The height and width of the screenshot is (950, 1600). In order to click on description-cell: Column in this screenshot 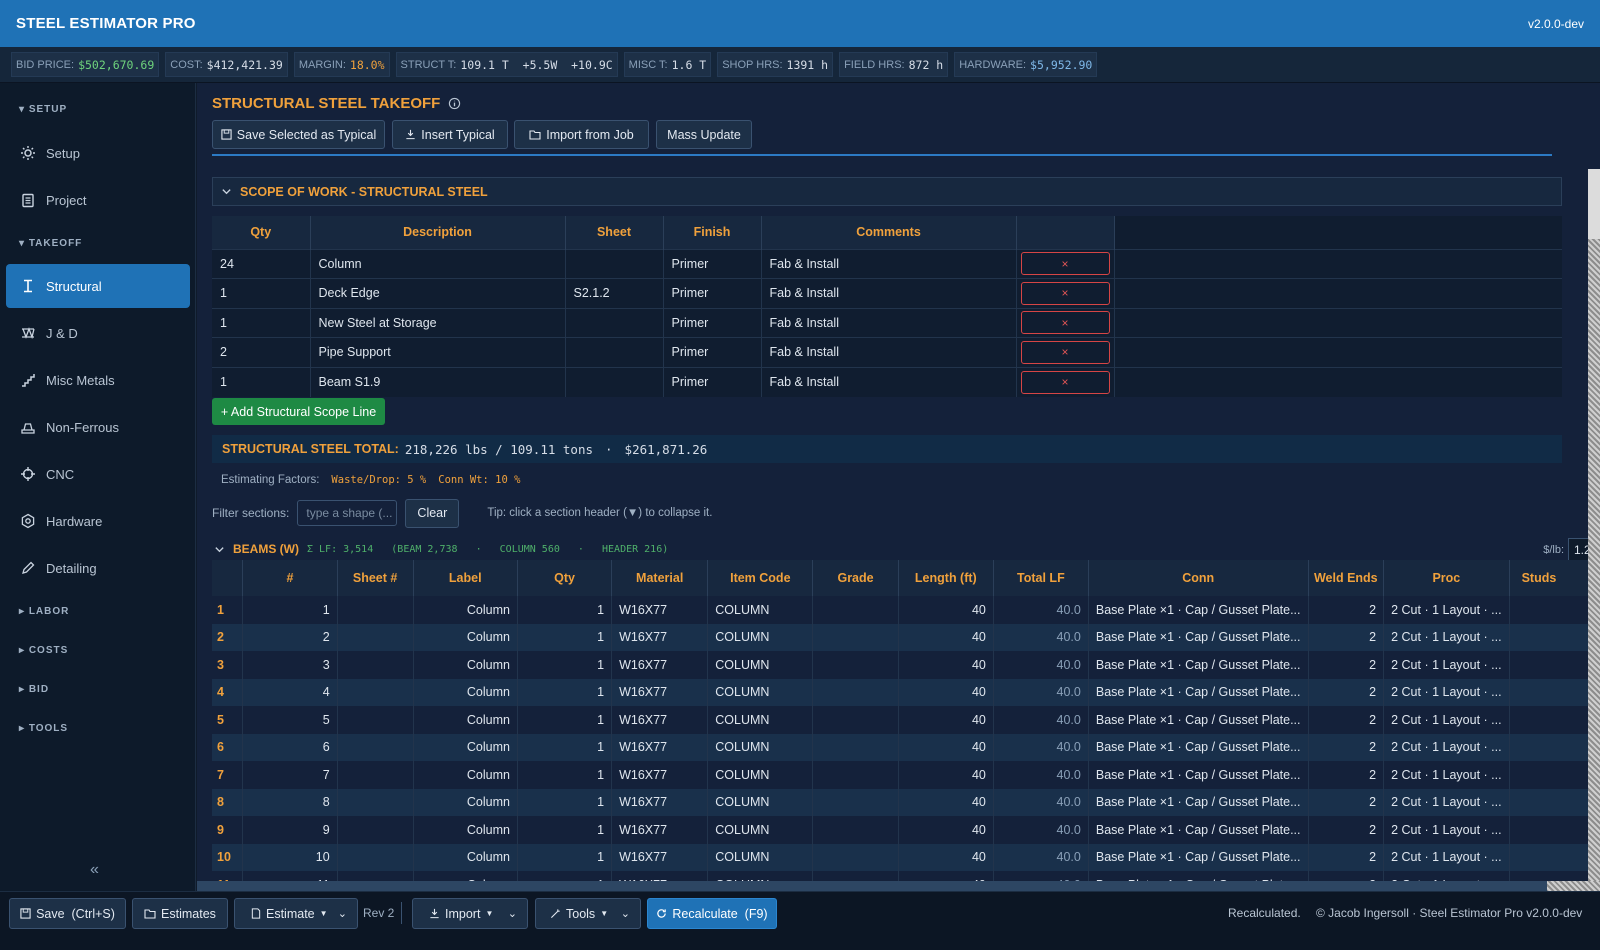, I will do `click(438, 263)`.